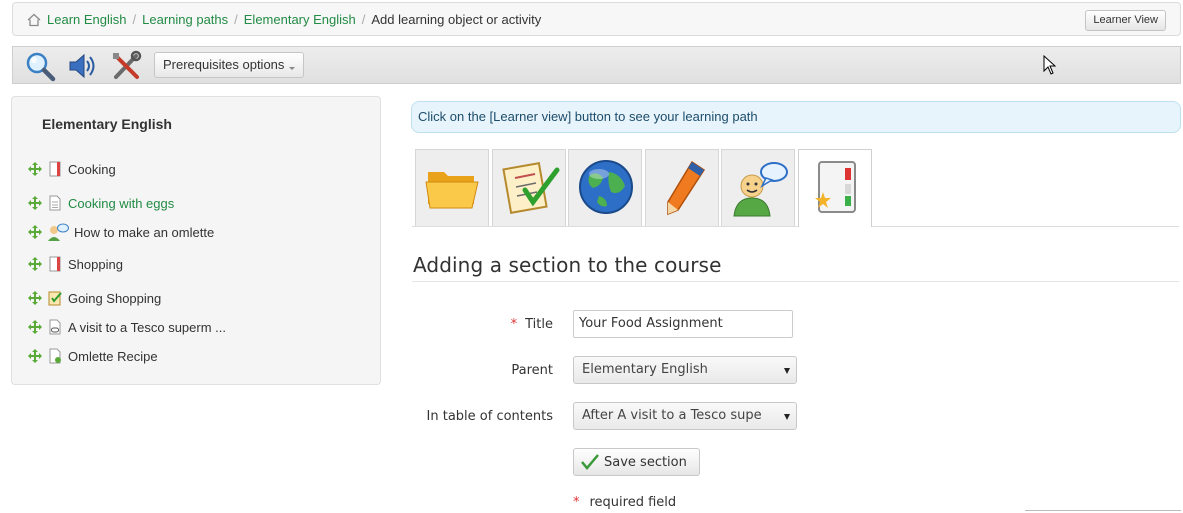  I want to click on title-label-text: Title, so click(539, 324).